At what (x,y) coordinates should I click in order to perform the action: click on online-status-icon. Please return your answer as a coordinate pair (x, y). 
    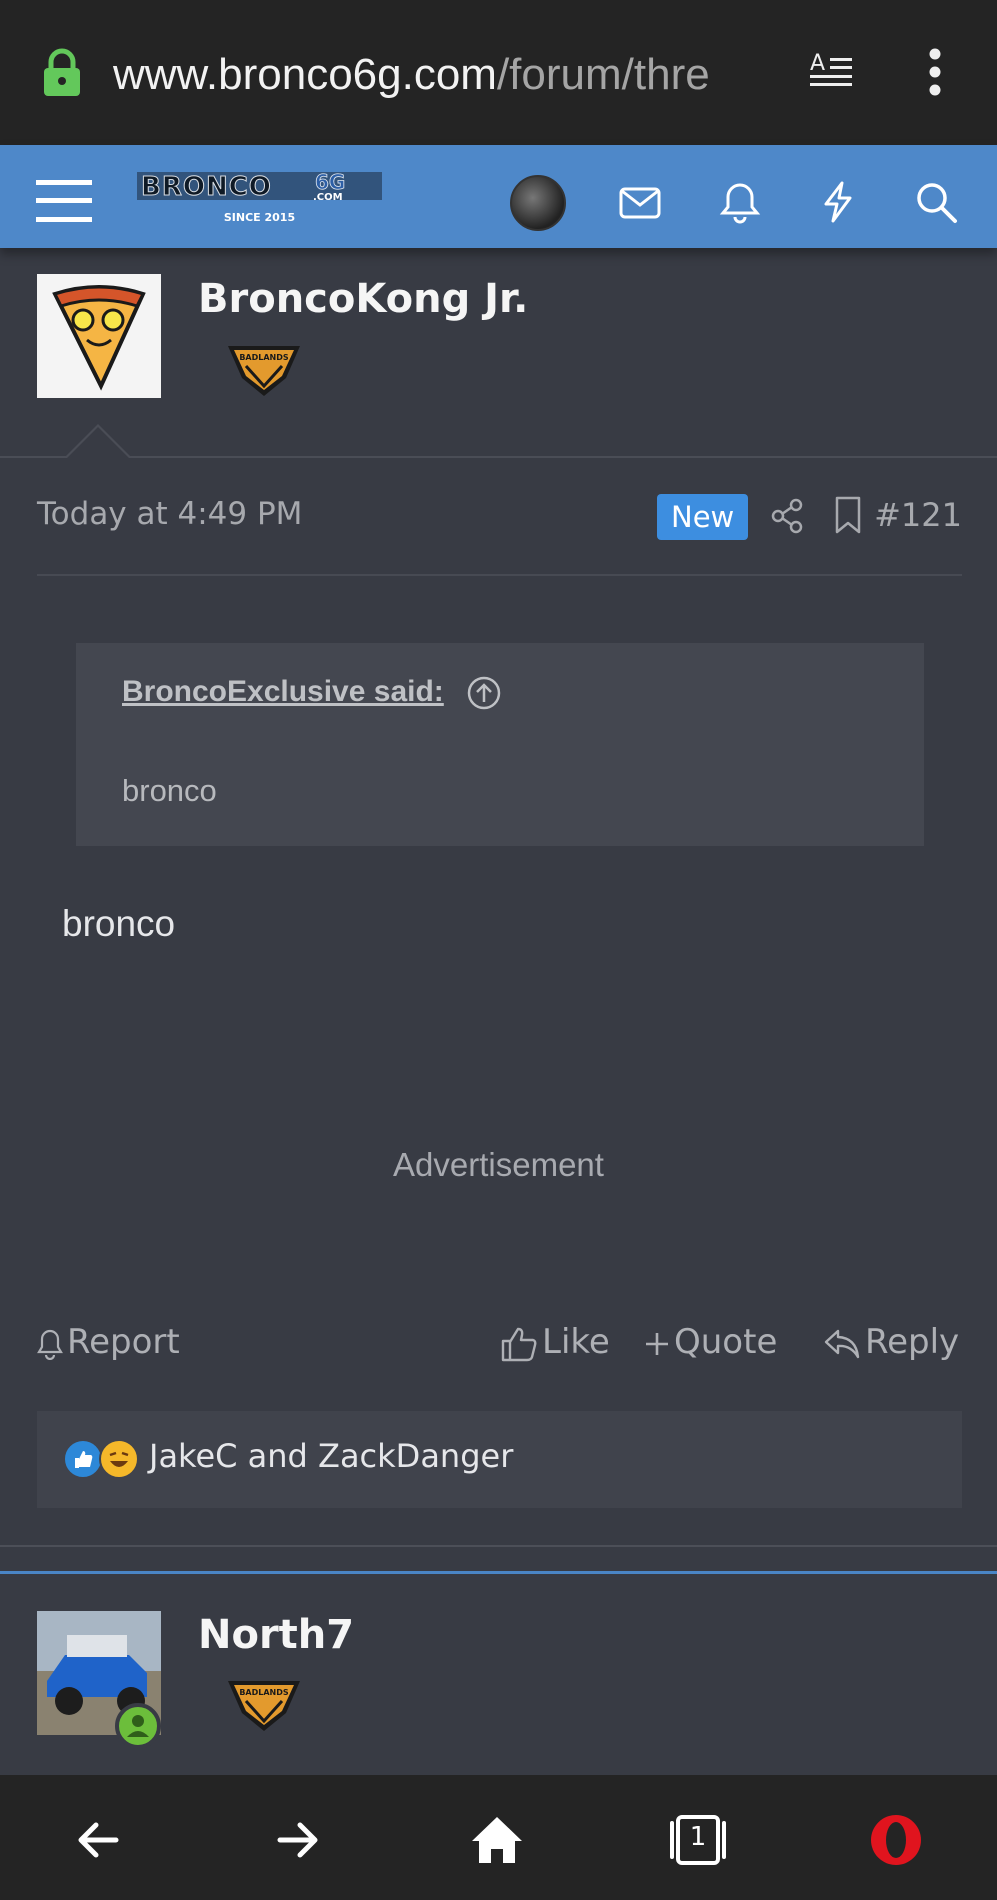
    Looking at the image, I should click on (138, 1726).